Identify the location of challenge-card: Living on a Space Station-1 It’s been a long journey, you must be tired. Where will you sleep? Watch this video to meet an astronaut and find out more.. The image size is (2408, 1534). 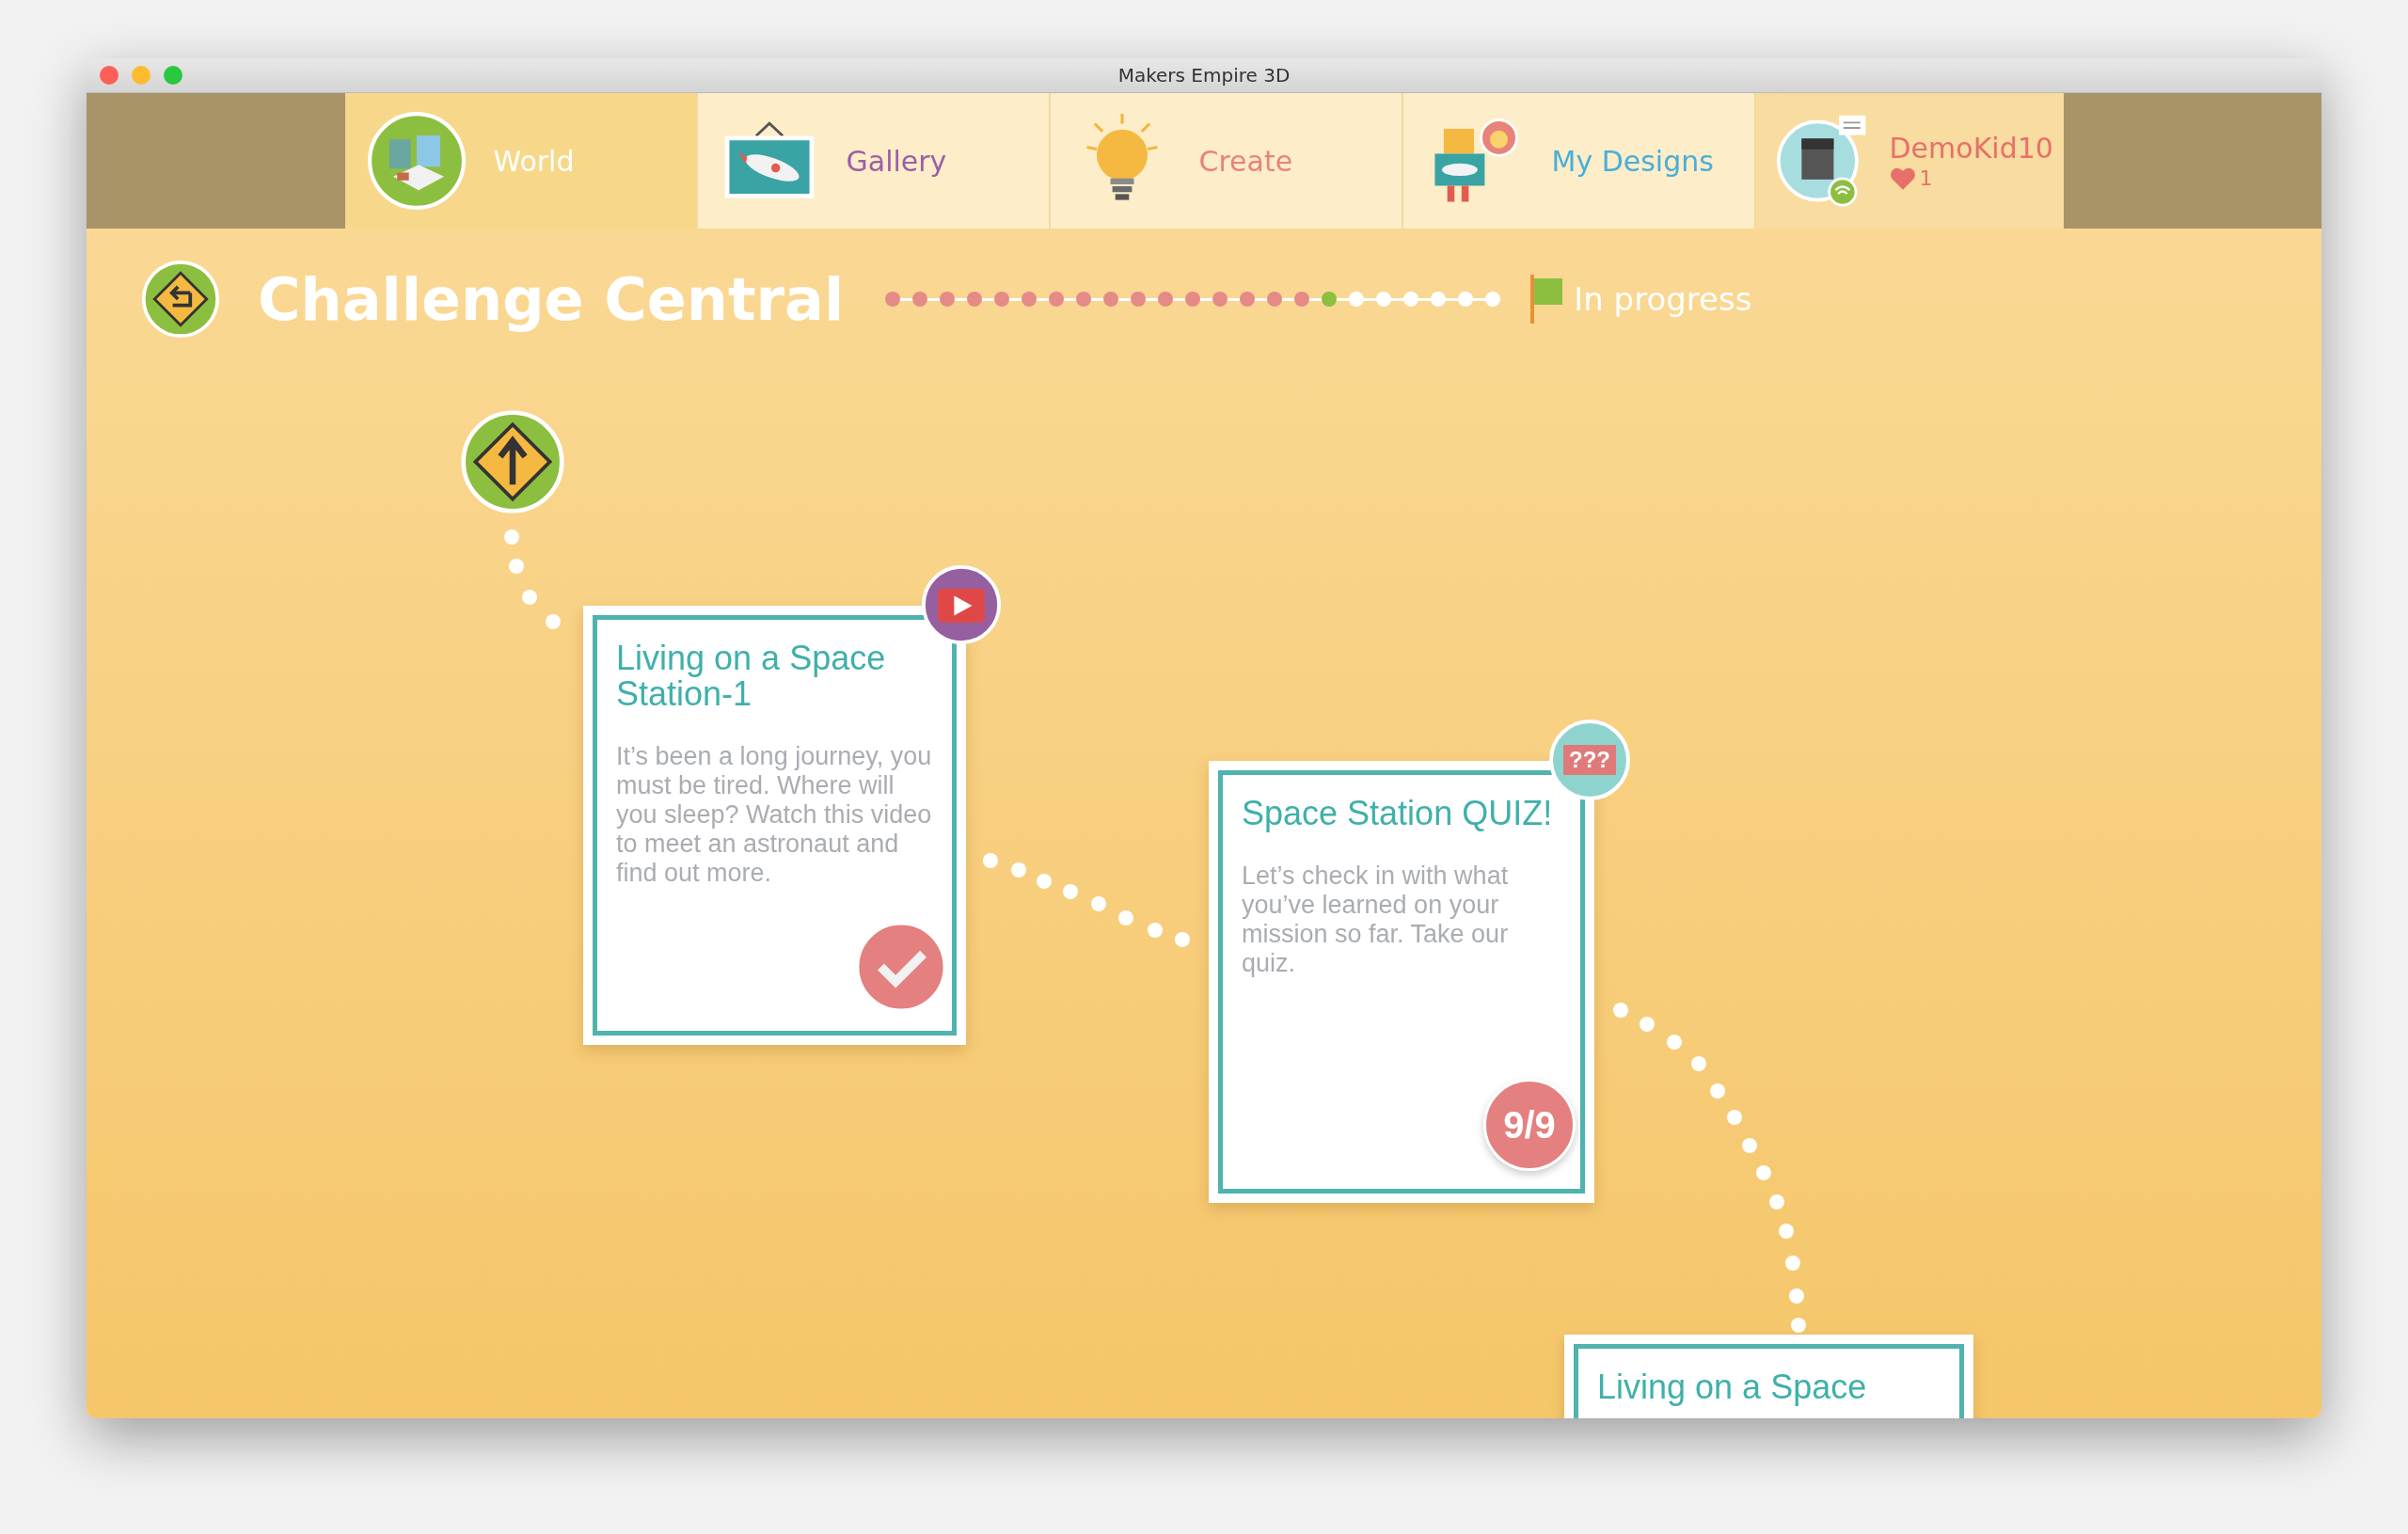
(775, 826).